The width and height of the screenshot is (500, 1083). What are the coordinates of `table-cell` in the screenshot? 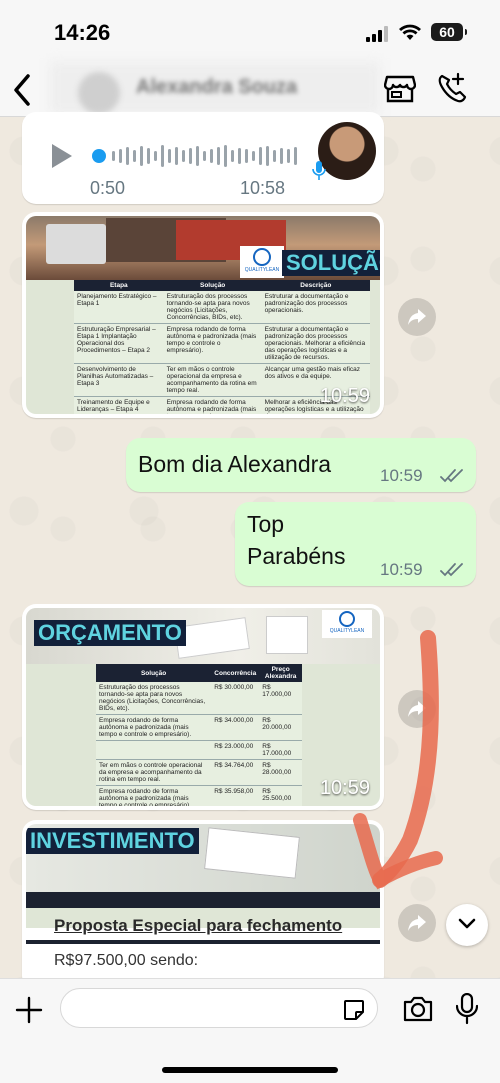 It's located at (154, 750).